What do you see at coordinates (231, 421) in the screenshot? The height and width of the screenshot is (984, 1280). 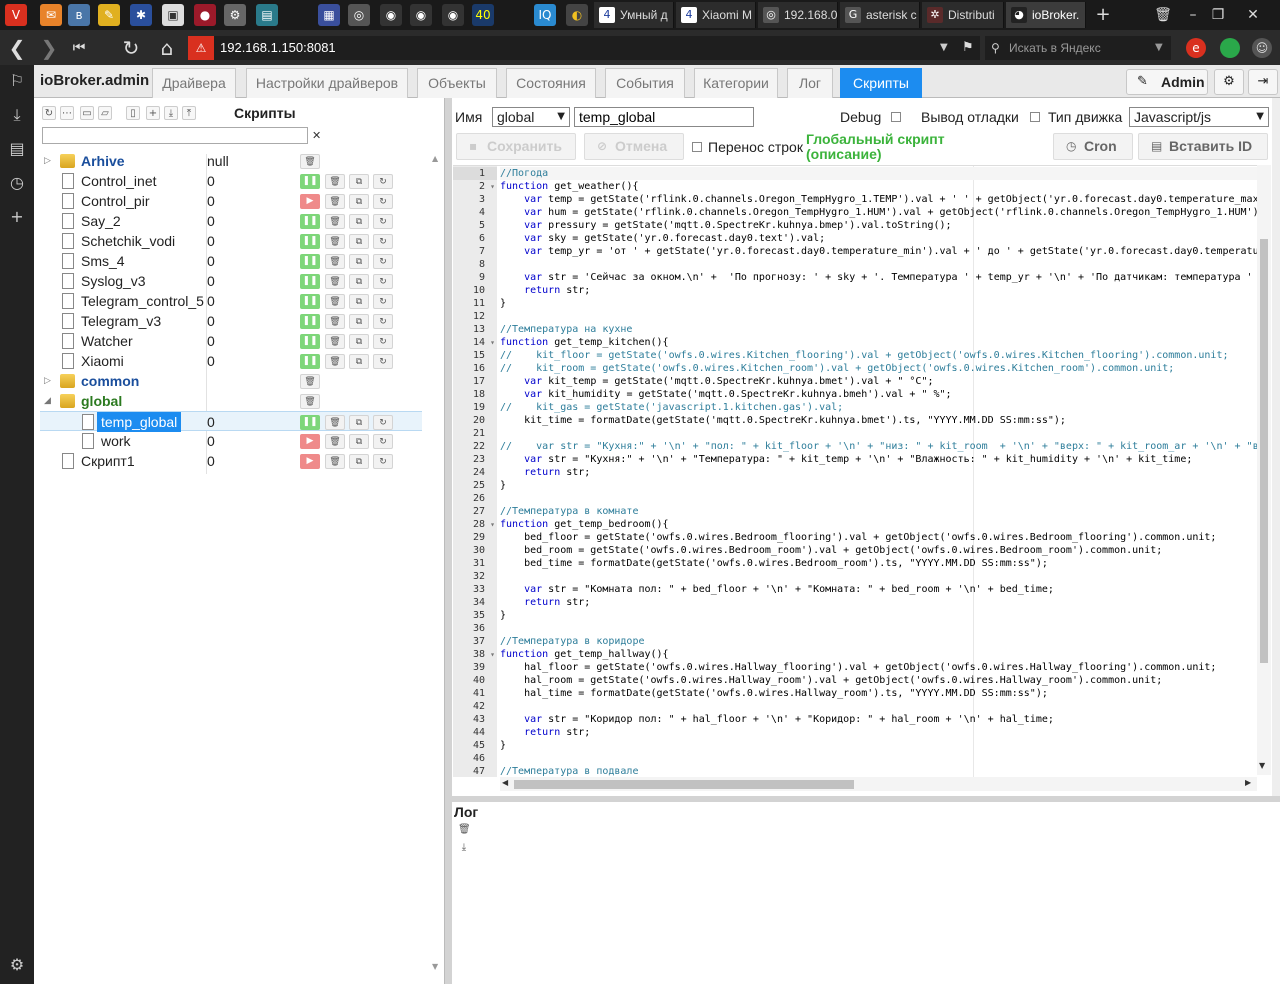 I see `script-row: temp_global 0 ❚❚ 🗑 ⧉ ↻` at bounding box center [231, 421].